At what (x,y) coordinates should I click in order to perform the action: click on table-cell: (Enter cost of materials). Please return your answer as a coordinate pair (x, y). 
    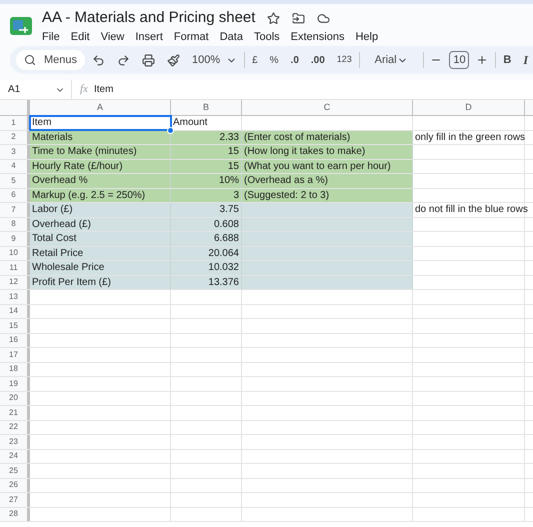
    Looking at the image, I should click on (327, 137).